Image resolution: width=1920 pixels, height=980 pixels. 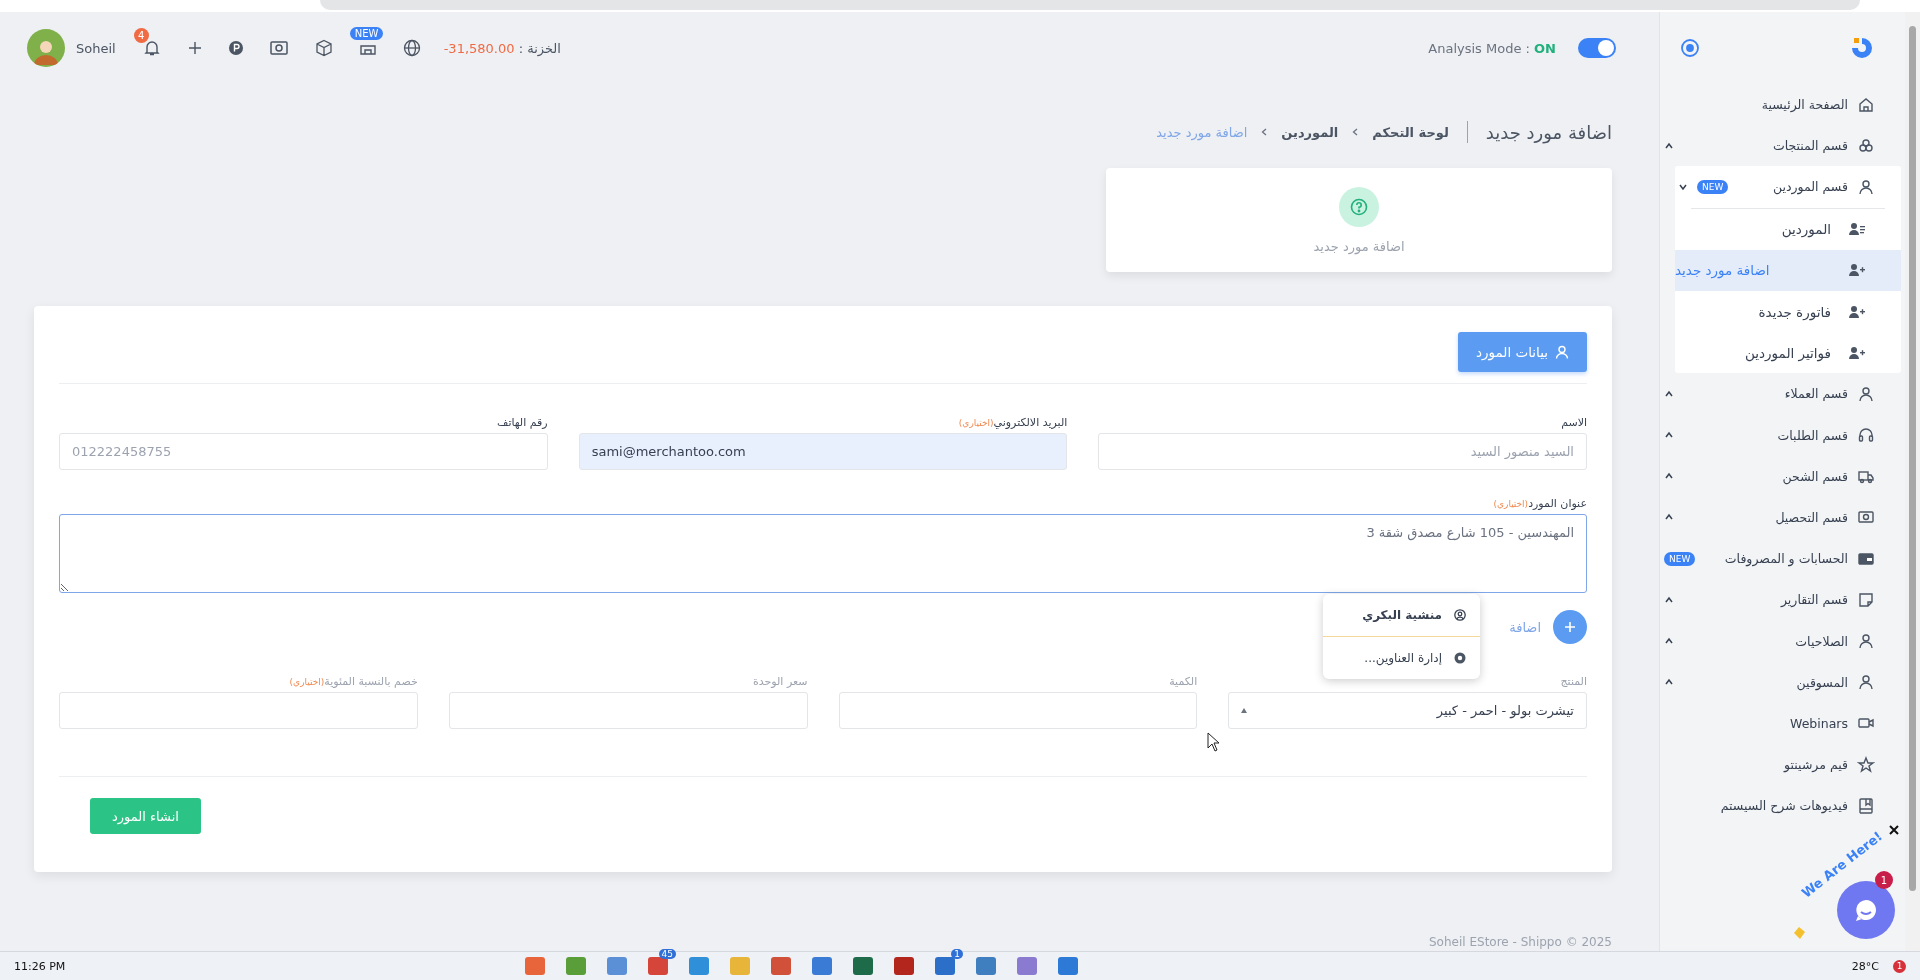 What do you see at coordinates (1788, 353) in the screenshot?
I see `sidebar-subitem: فواتير الموردين` at bounding box center [1788, 353].